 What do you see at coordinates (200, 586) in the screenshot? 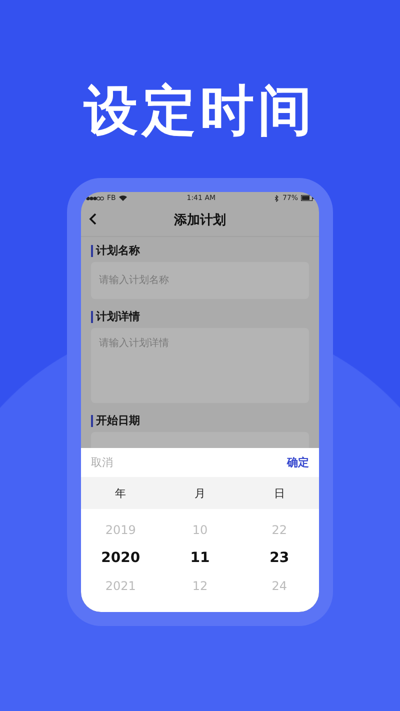
I see `picker-option: 12` at bounding box center [200, 586].